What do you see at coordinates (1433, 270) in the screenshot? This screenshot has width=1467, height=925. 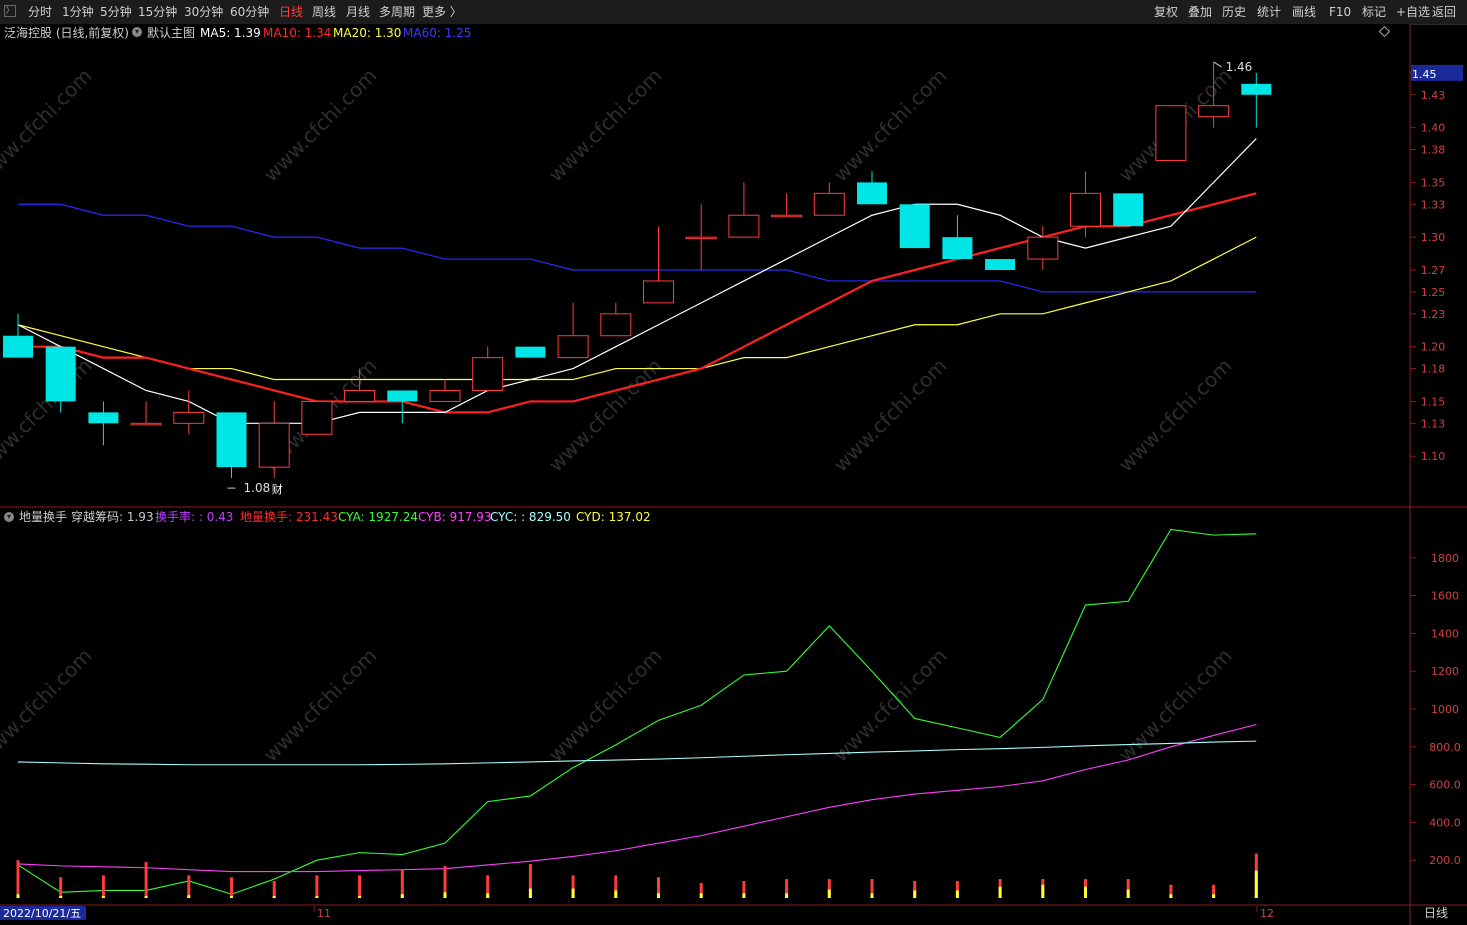 I see `price-tick-label: 1.27` at bounding box center [1433, 270].